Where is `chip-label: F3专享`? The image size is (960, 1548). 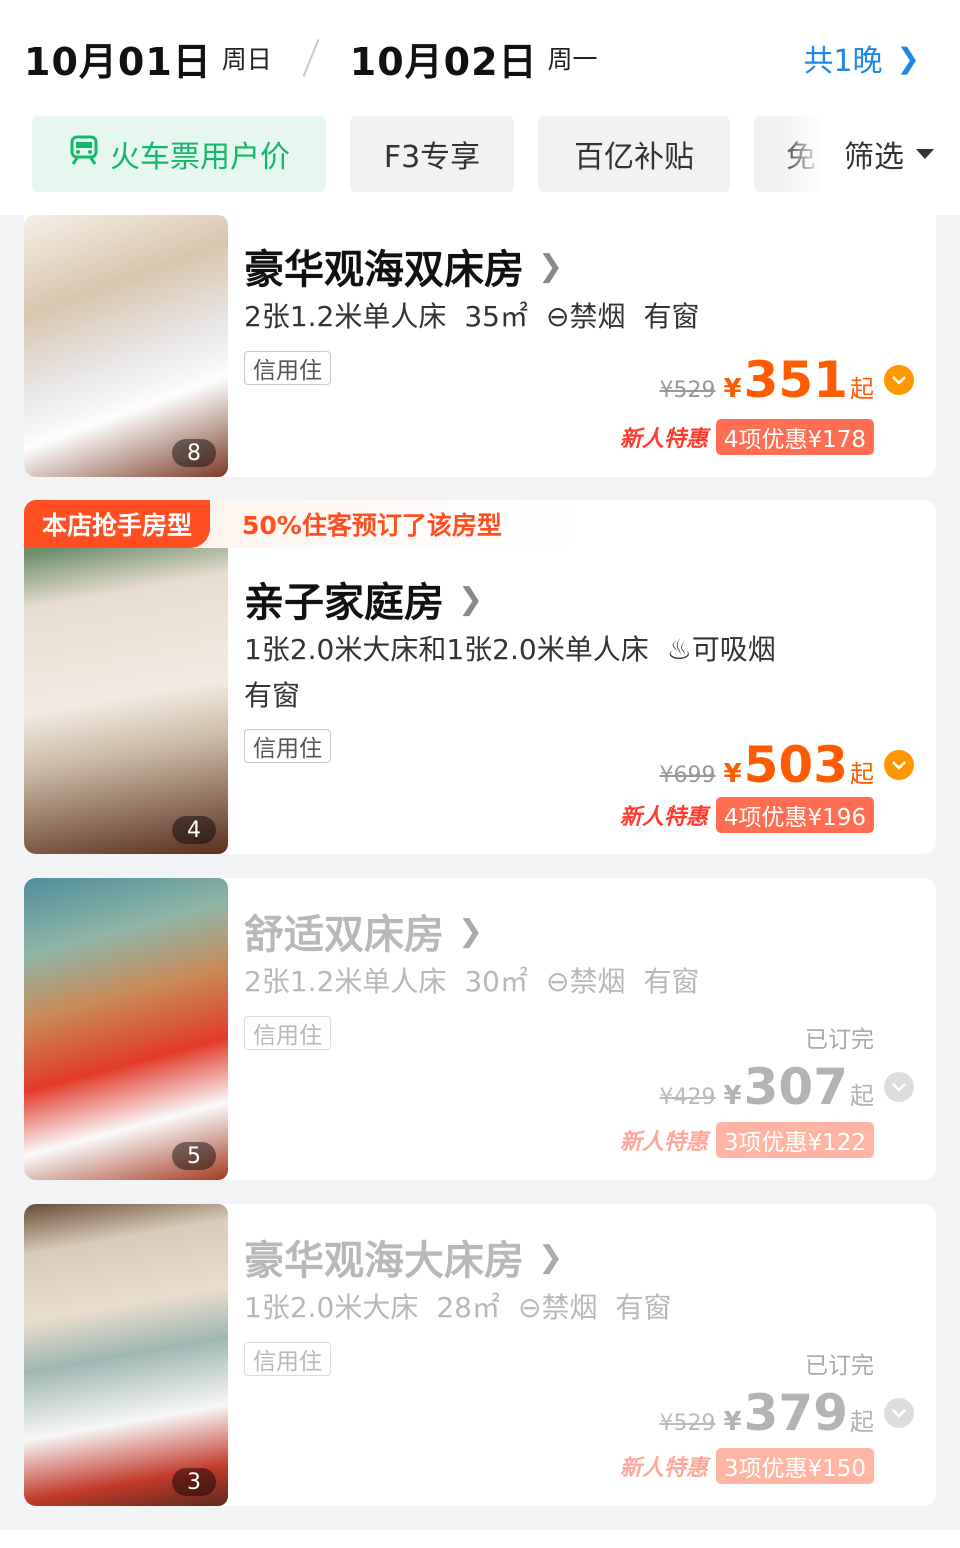
chip-label: F3专享 is located at coordinates (432, 157).